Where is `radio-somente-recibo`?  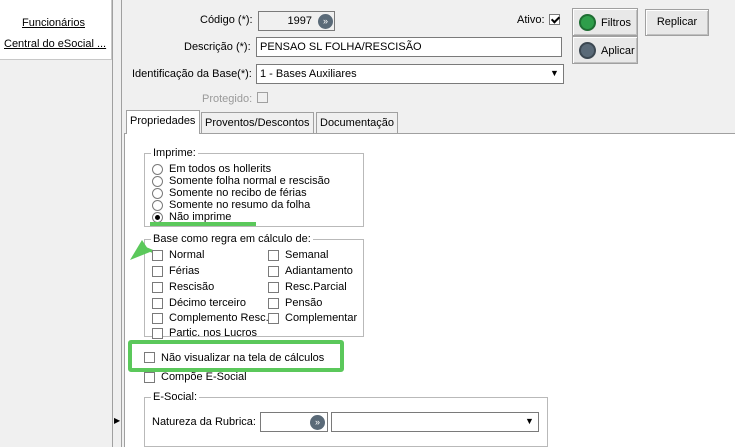
radio-somente-recibo is located at coordinates (157, 193).